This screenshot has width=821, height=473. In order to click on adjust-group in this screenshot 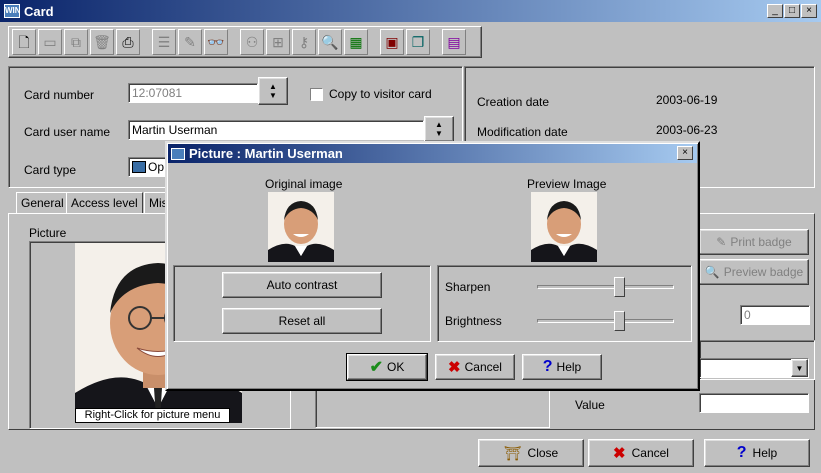, I will do `click(564, 303)`.